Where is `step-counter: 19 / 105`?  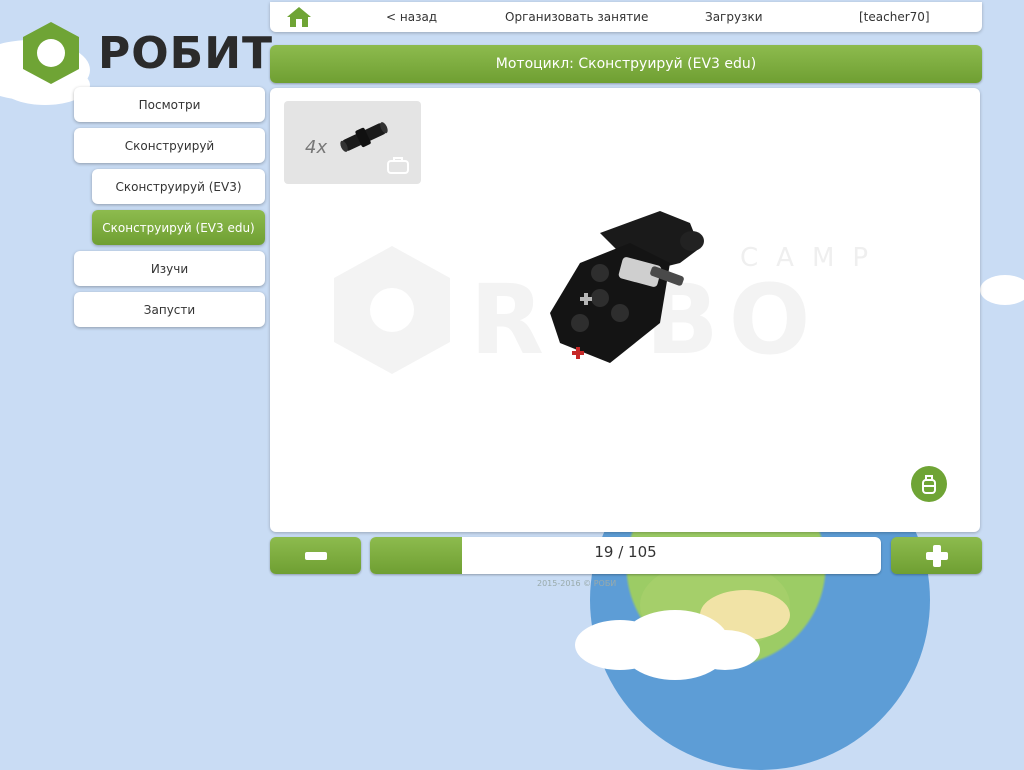
step-counter: 19 / 105 is located at coordinates (625, 552).